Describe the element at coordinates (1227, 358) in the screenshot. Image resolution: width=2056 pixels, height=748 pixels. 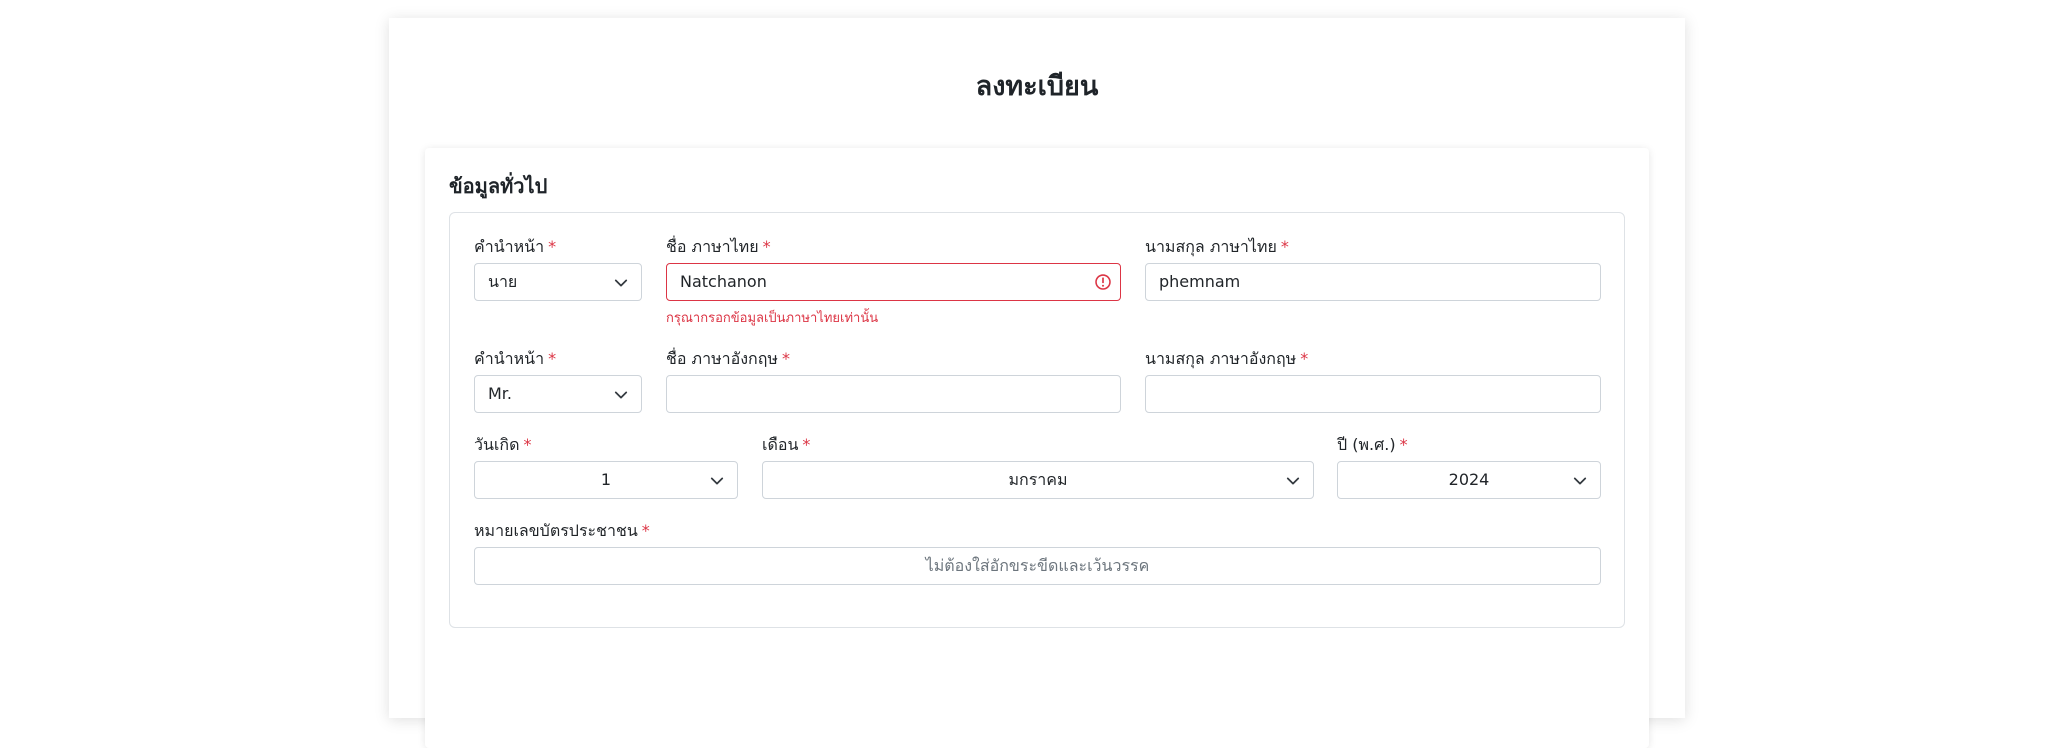
I see `lastname-en-label: นามสกุล ภาษาอังกฤษ *` at that location.